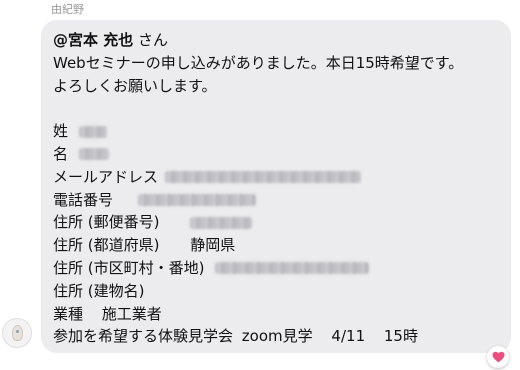 Image resolution: width=520 pixels, height=370 pixels. What do you see at coordinates (143, 336) in the screenshot?
I see `field-label: 参加を希望する体験見学会` at bounding box center [143, 336].